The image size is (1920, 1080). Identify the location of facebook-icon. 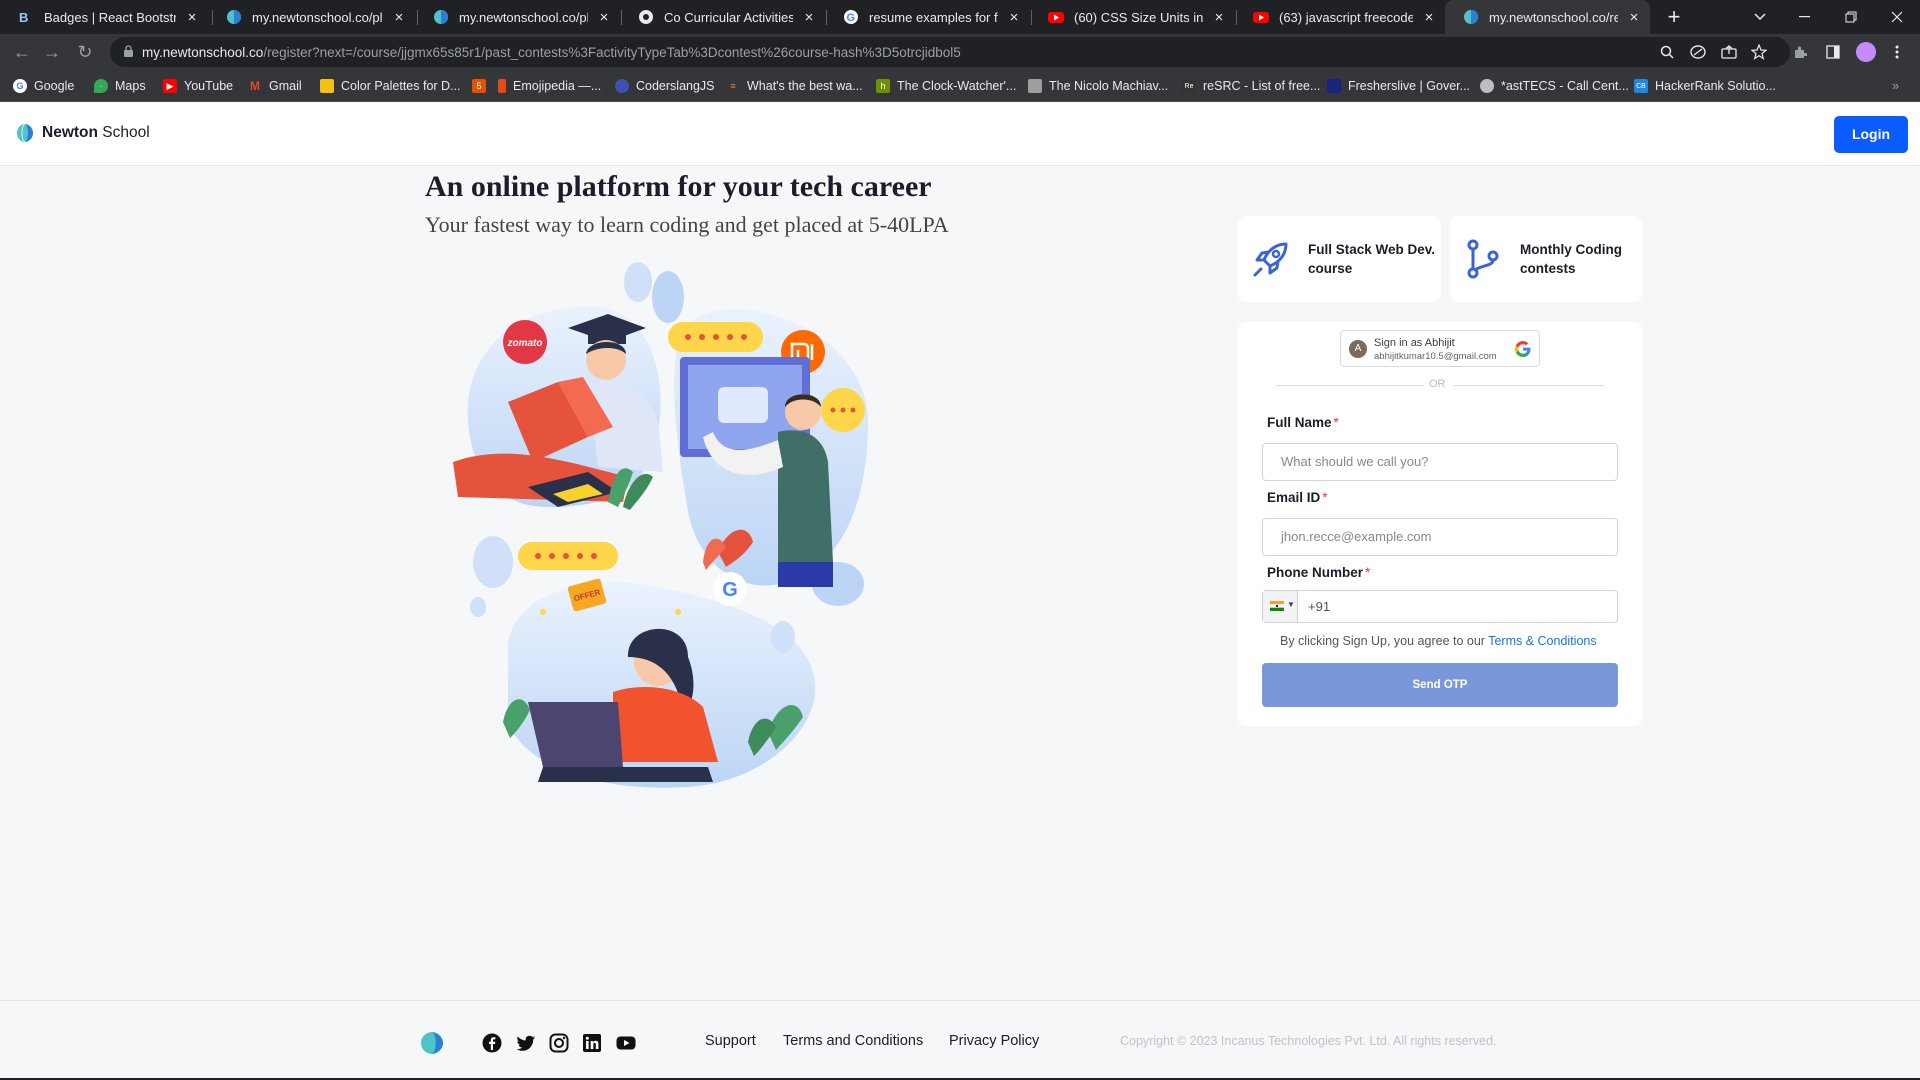
(492, 1043).